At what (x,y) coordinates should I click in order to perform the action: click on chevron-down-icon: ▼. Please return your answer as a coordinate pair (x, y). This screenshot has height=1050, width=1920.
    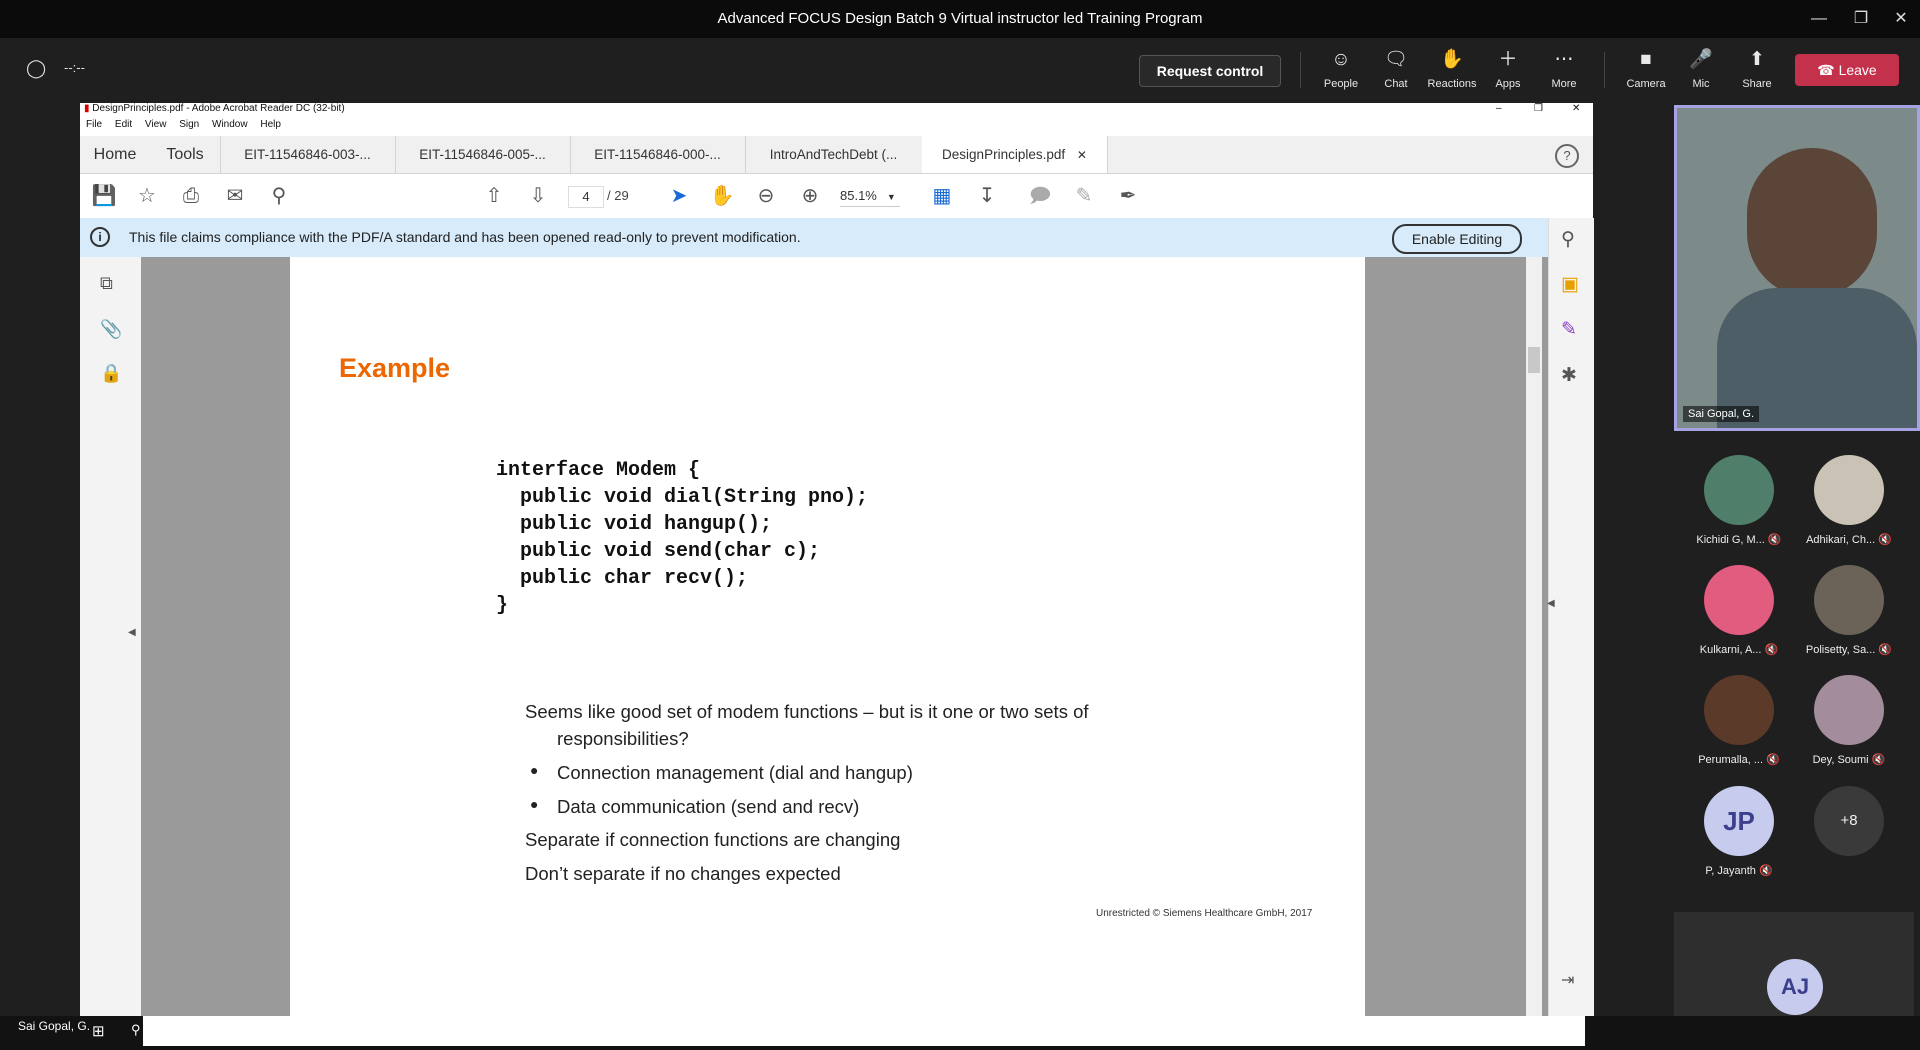
    Looking at the image, I should click on (891, 197).